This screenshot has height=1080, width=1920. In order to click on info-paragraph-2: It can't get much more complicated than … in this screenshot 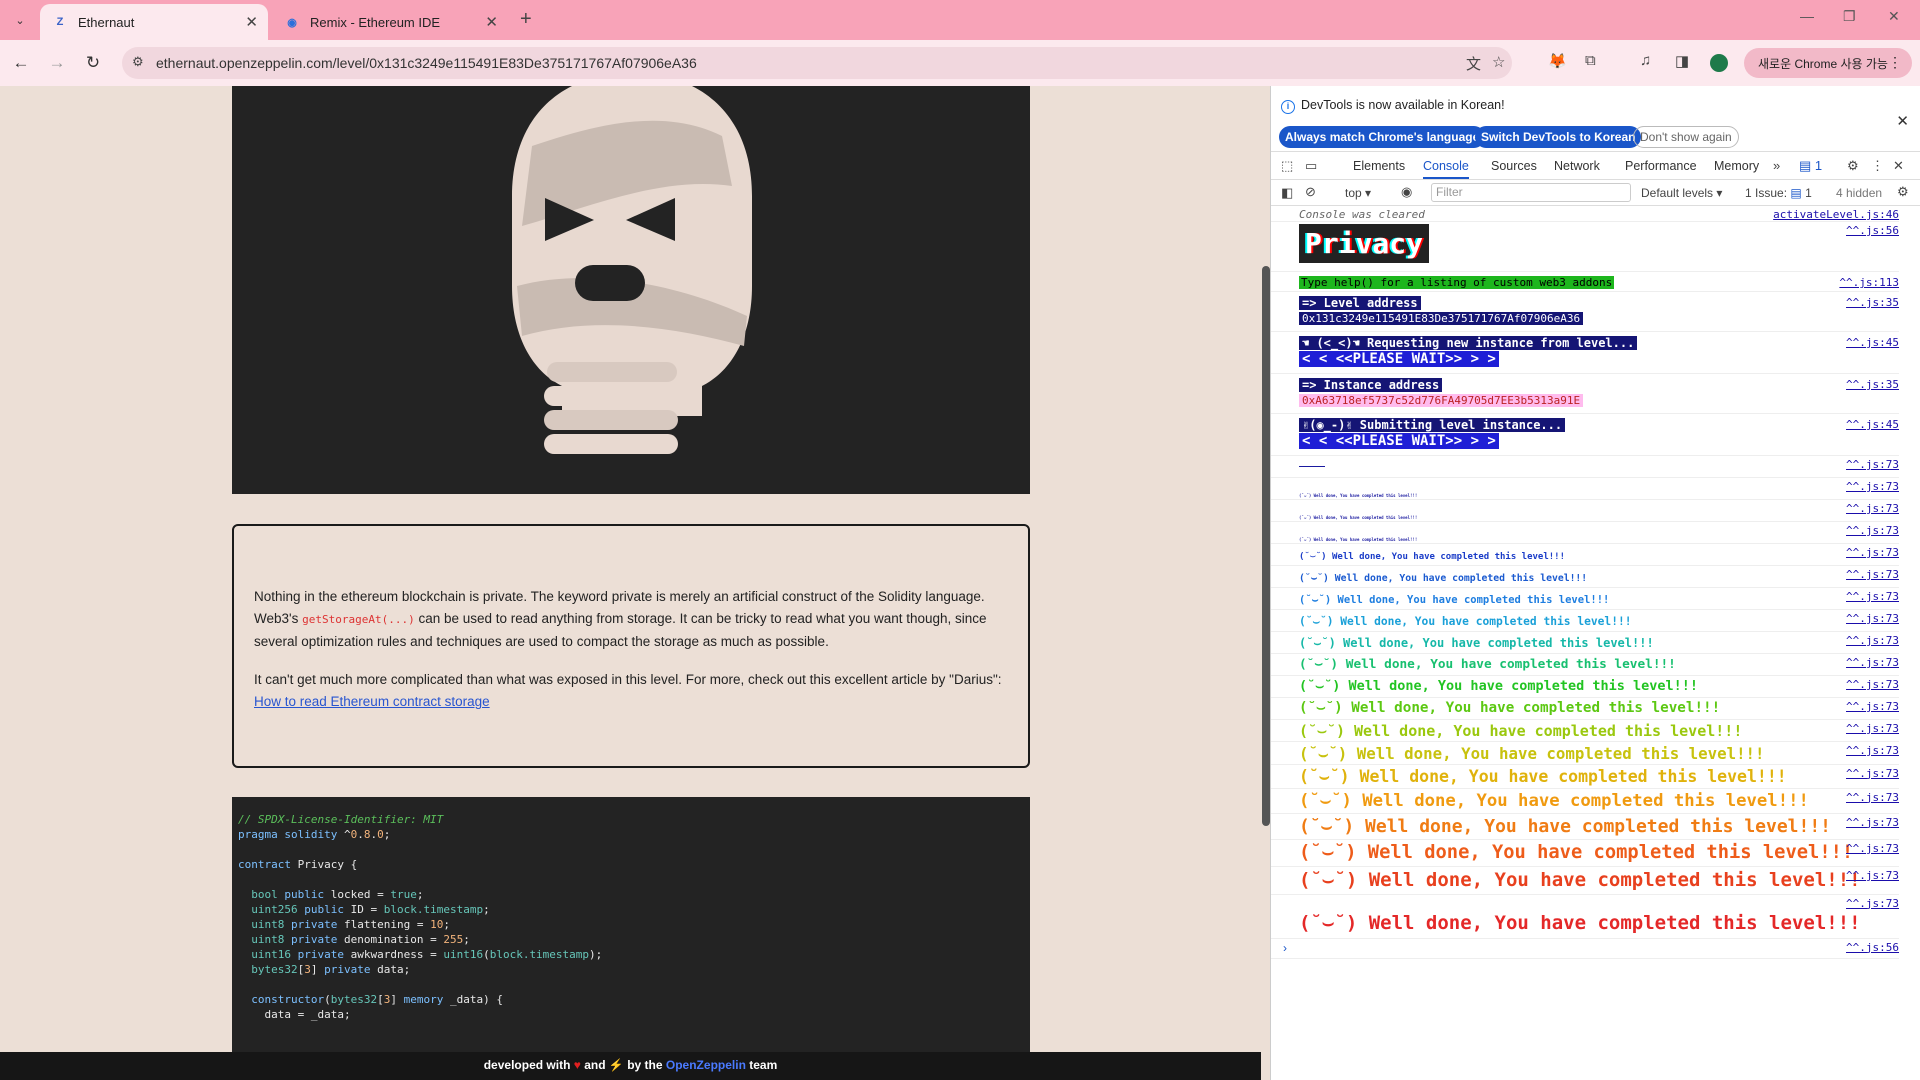, I will do `click(631, 691)`.